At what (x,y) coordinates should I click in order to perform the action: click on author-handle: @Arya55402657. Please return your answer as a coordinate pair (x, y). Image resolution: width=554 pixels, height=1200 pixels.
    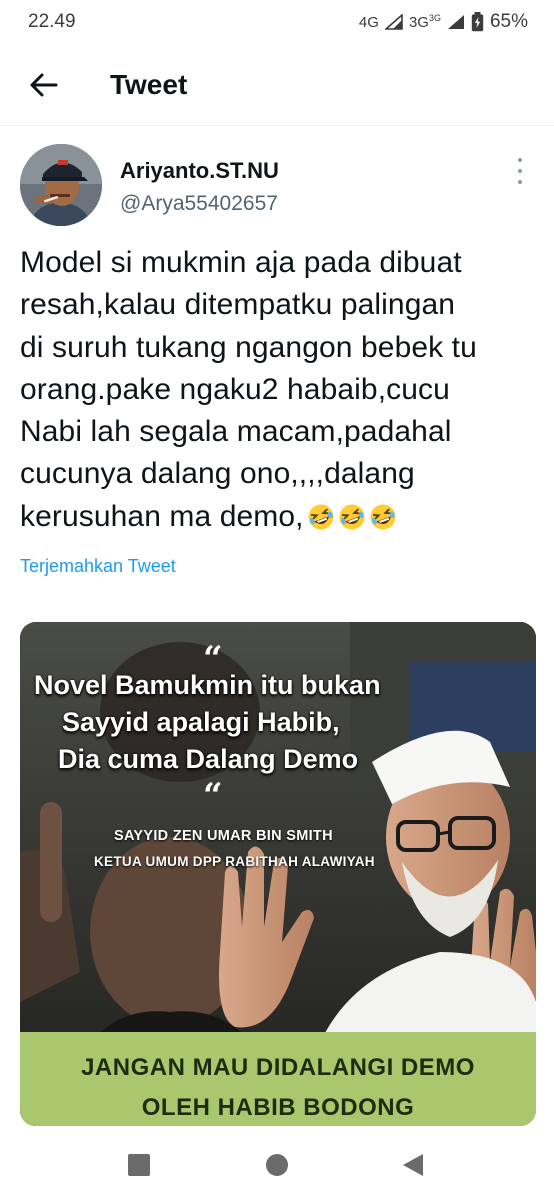
    Looking at the image, I should click on (199, 204).